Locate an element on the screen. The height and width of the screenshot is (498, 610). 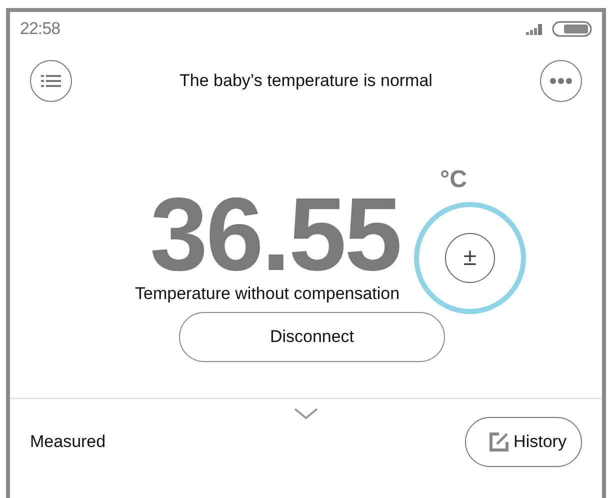
history-button: History is located at coordinates (523, 442).